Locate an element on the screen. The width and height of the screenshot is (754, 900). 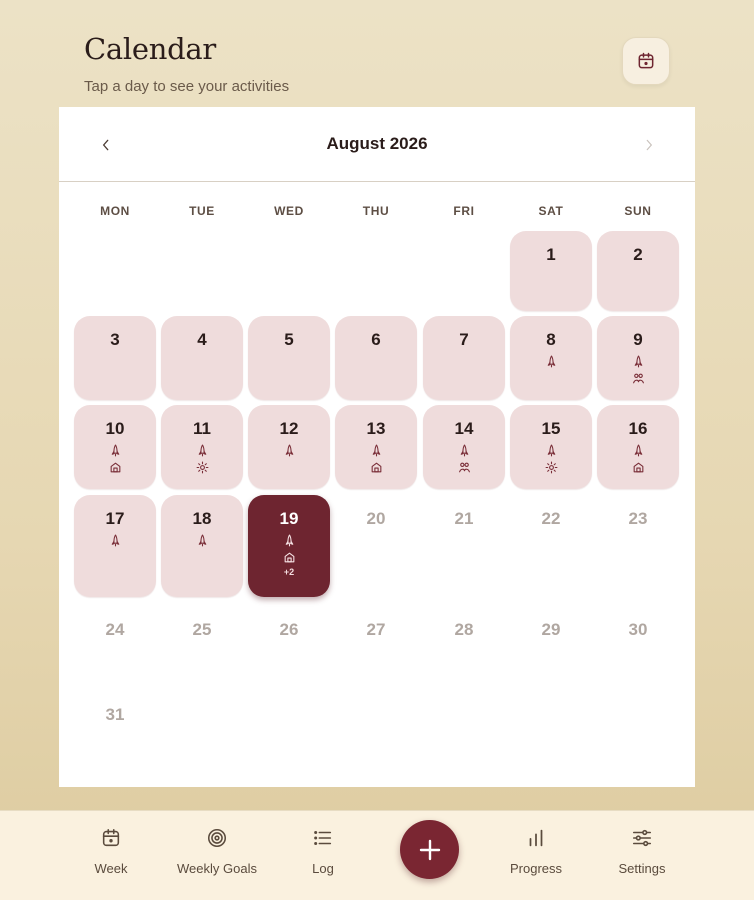
day-number: 2 is located at coordinates (638, 254).